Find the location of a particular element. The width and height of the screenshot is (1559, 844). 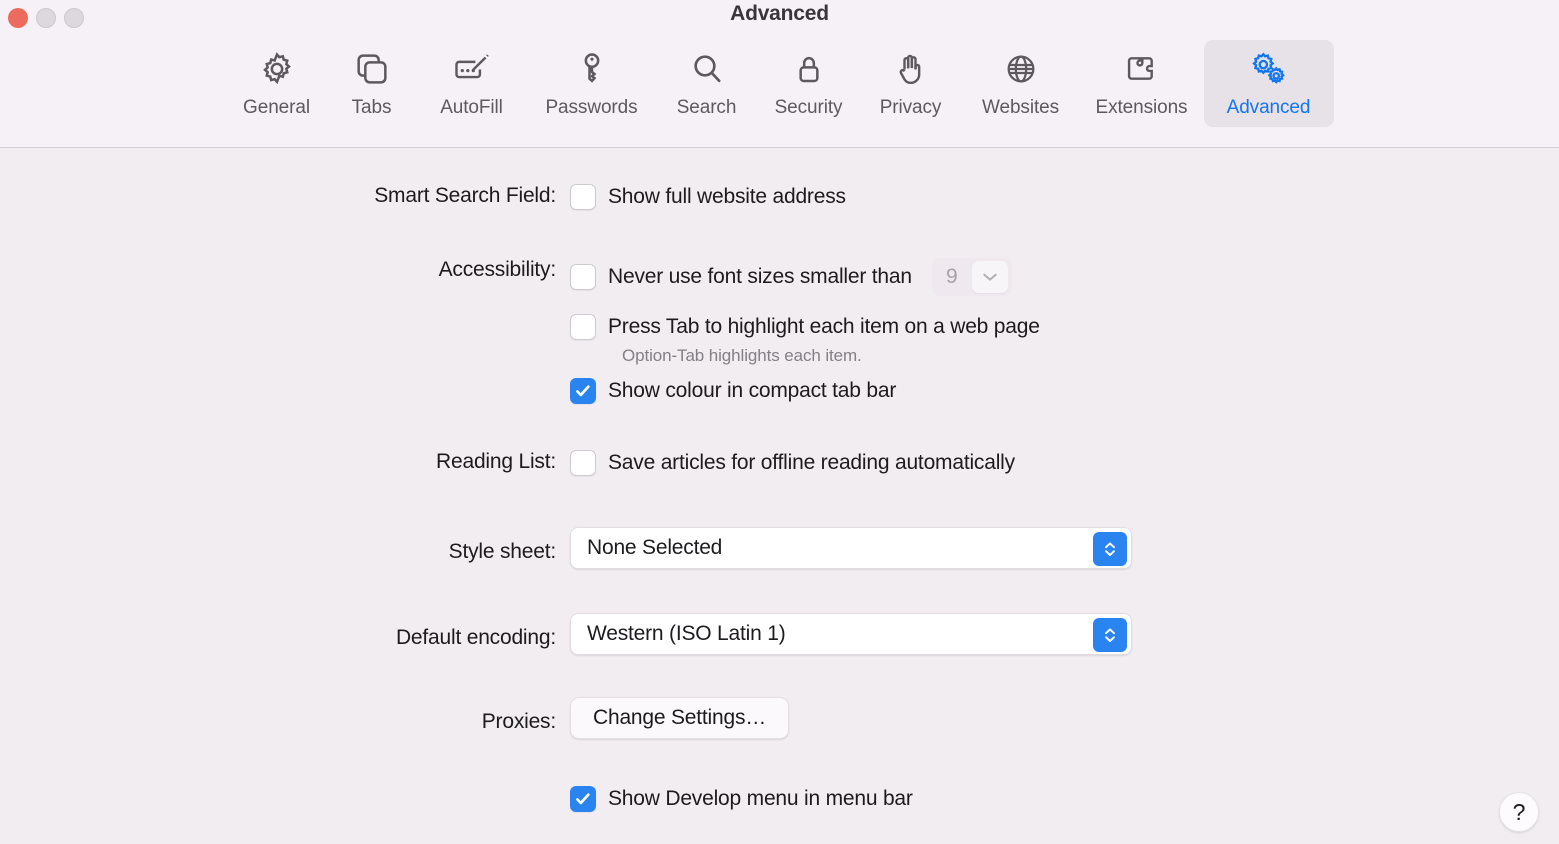

row-accessibility-compact-colour: Show colour in compact tab bar is located at coordinates (779, 391).